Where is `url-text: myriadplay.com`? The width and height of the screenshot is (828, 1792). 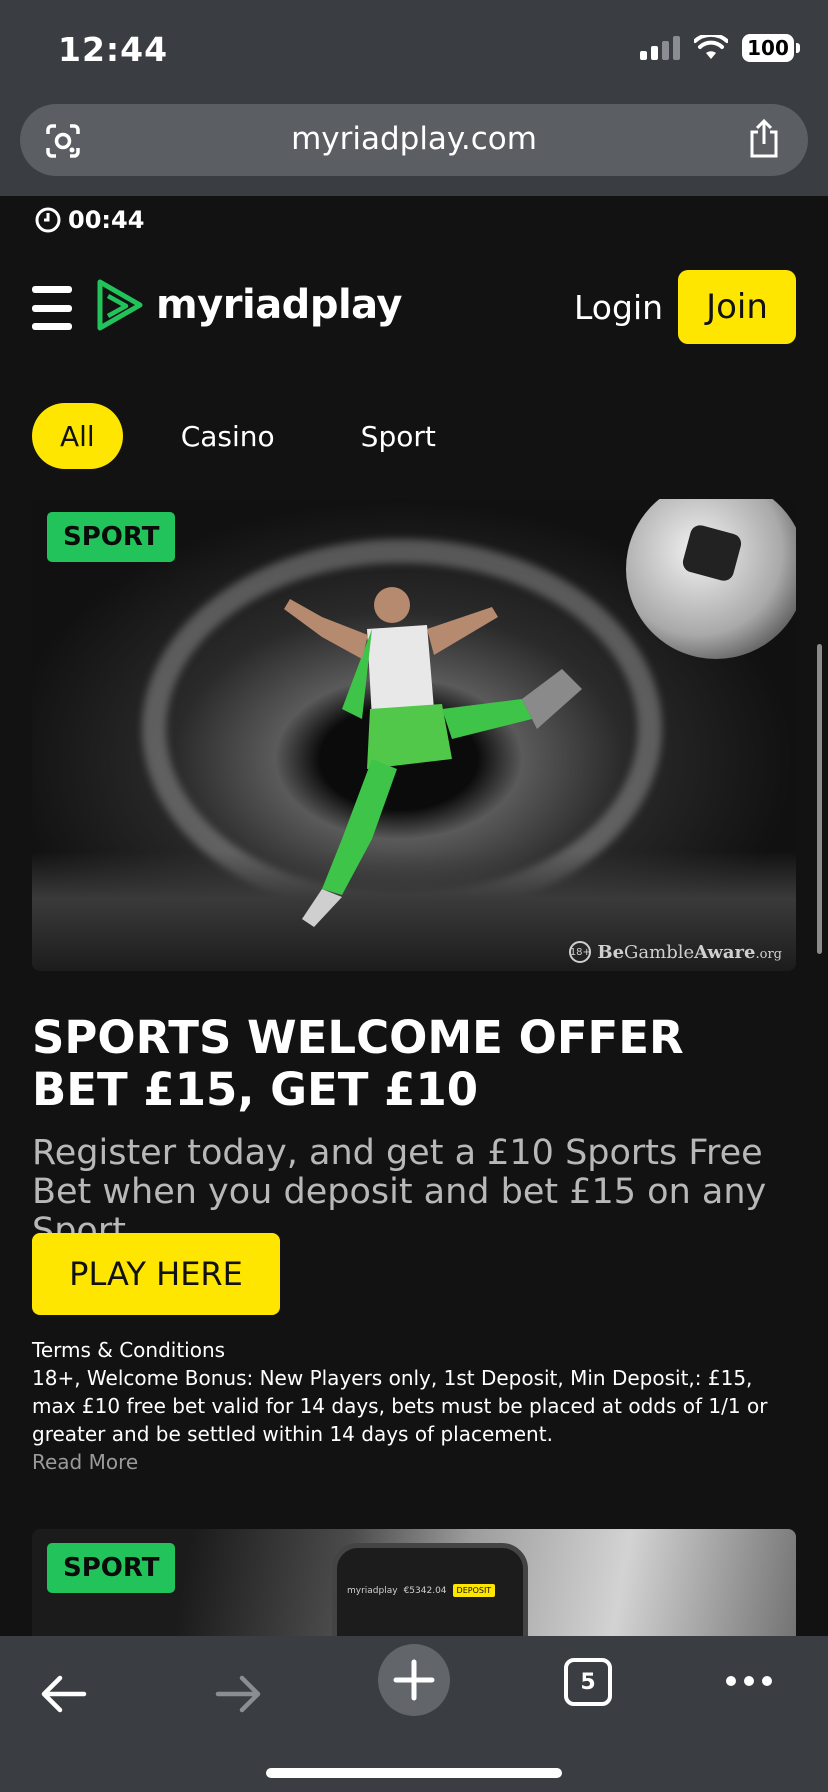 url-text: myriadplay.com is located at coordinates (414, 139).